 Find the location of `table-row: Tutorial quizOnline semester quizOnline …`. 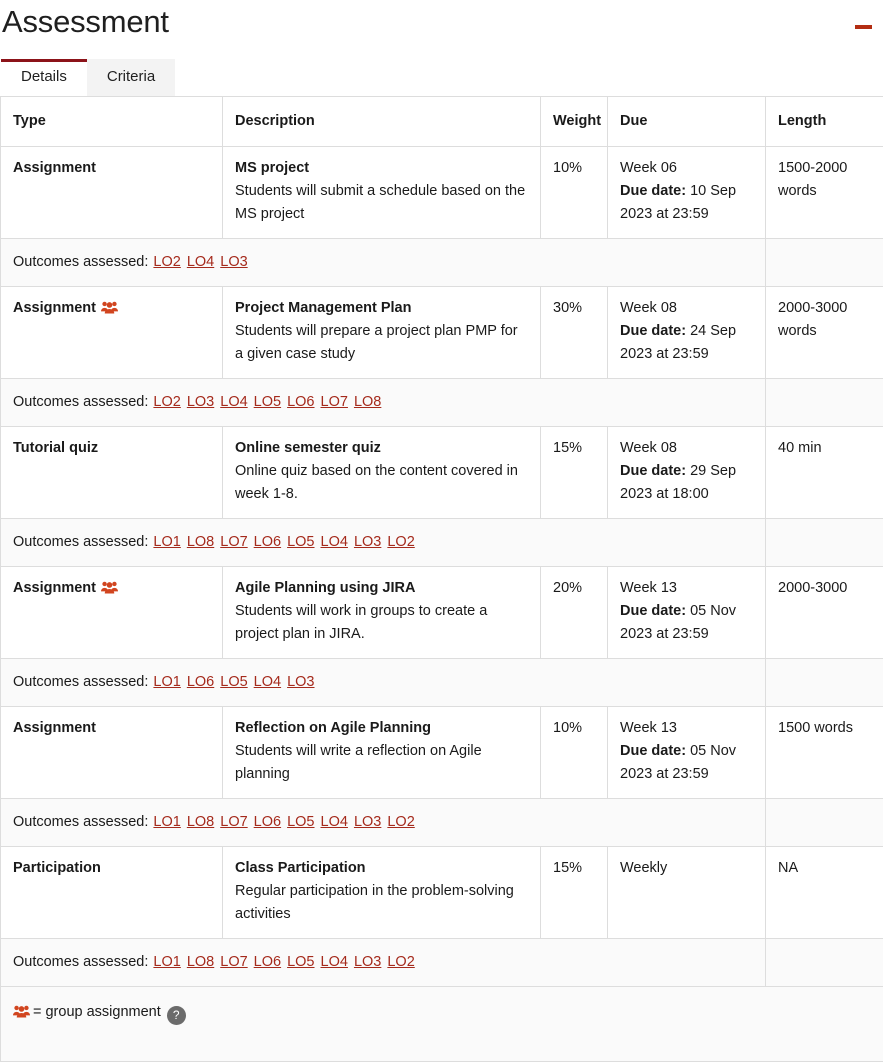

table-row: Tutorial quizOnline semester quizOnline … is located at coordinates (442, 473).